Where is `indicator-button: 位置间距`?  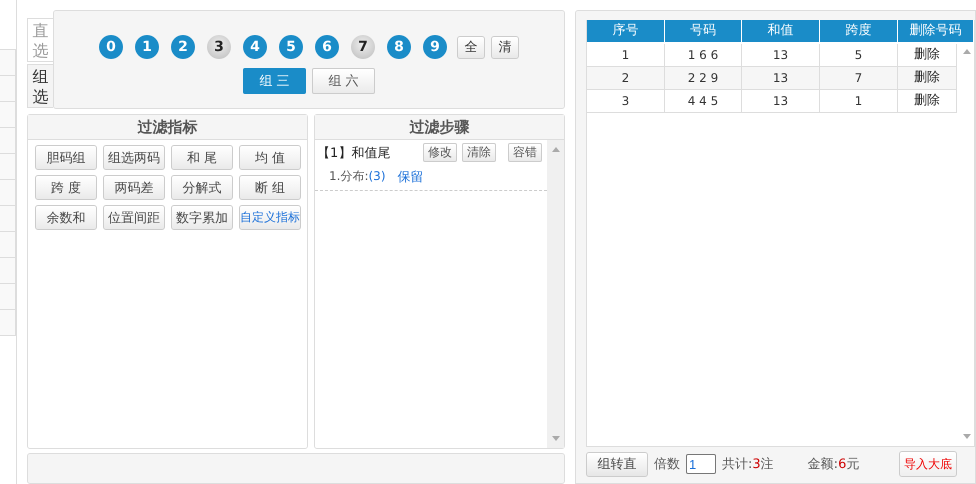
indicator-button: 位置间距 is located at coordinates (134, 217).